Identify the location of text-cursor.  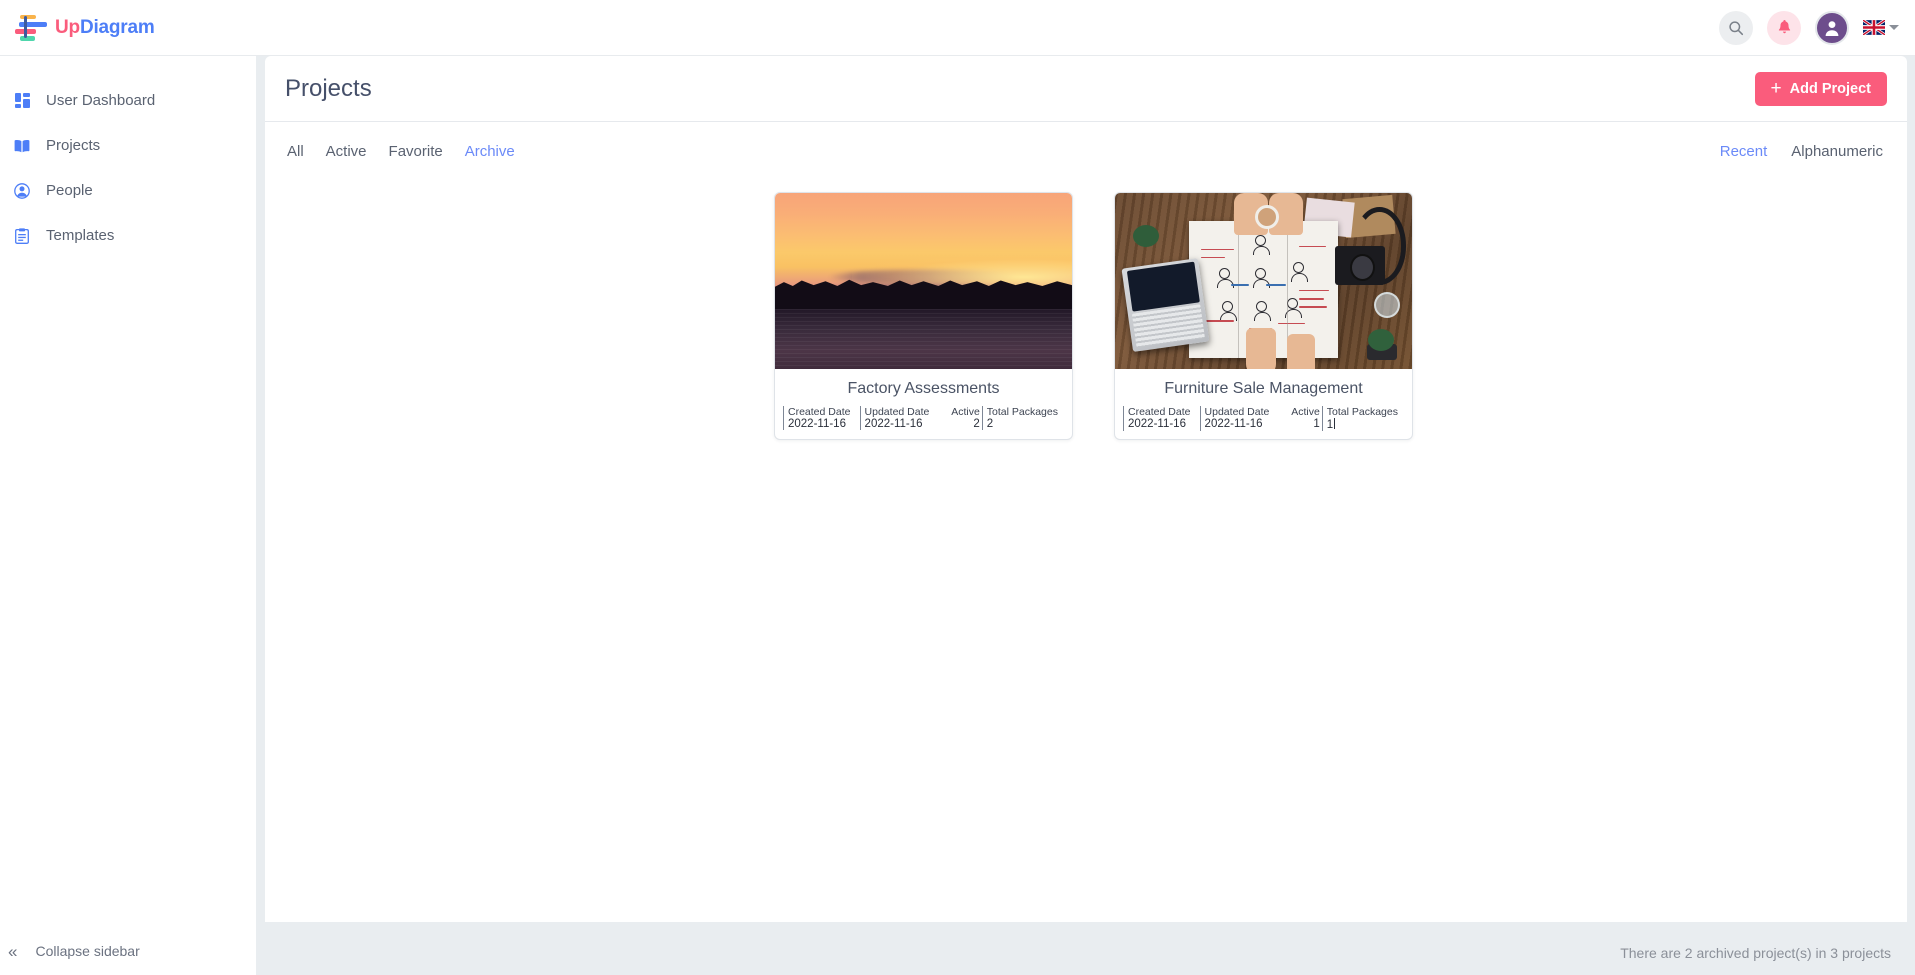
(1335, 423).